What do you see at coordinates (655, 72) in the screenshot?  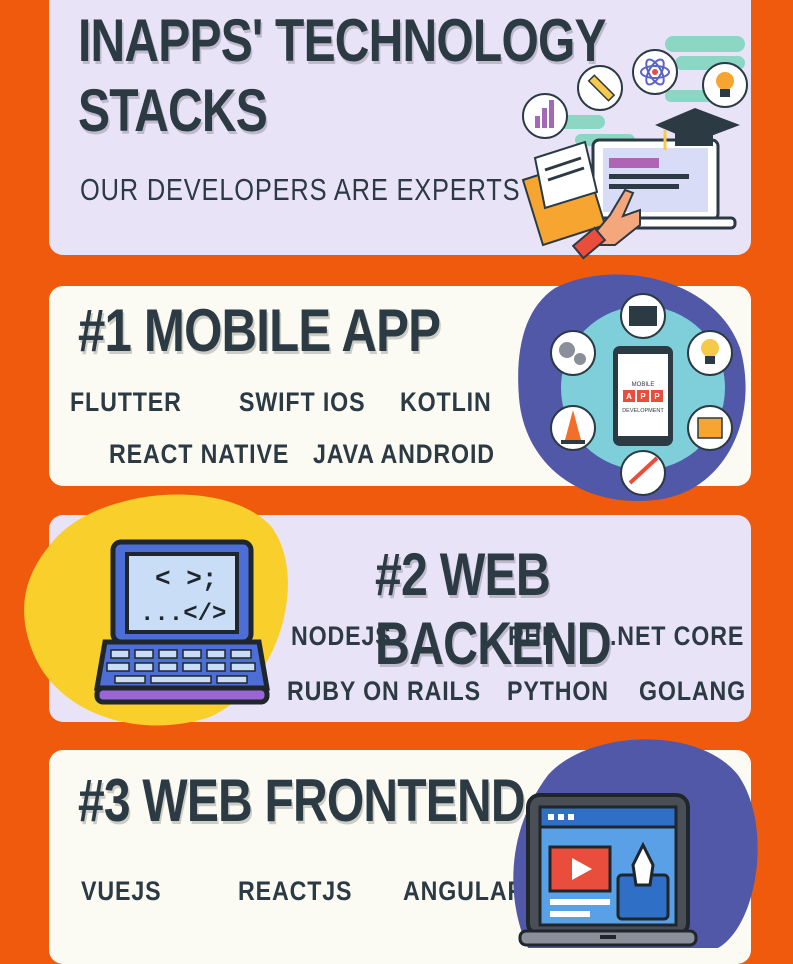 I see `atom-bubble-icon` at bounding box center [655, 72].